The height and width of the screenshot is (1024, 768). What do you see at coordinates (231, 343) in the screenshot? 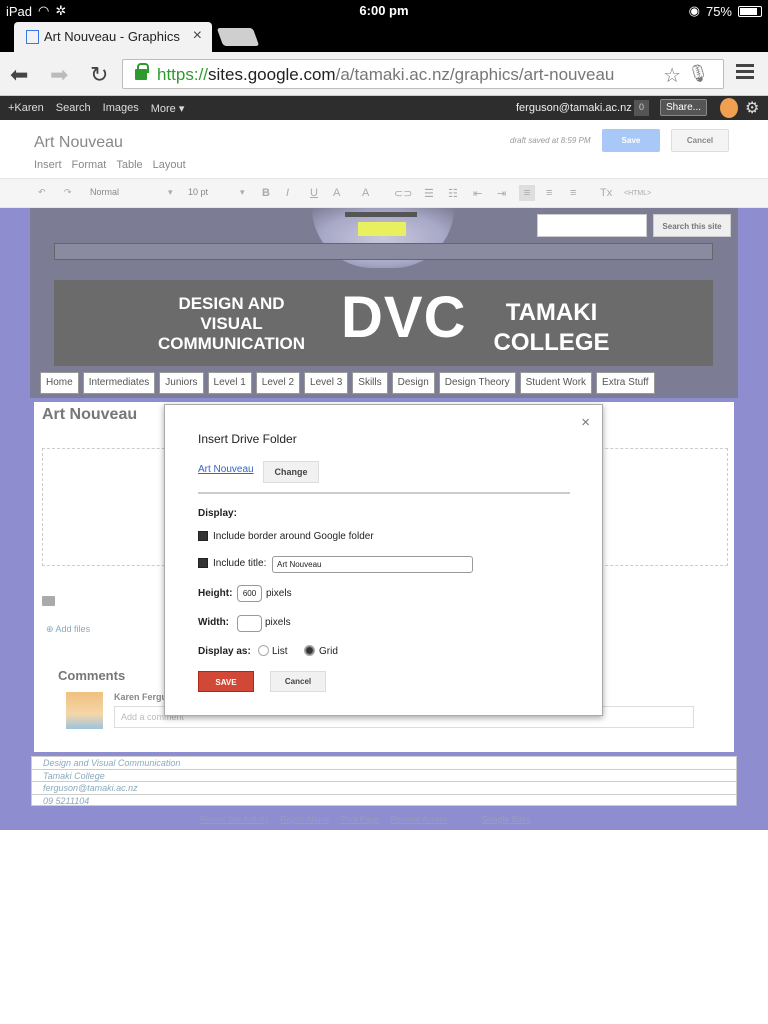
I see `banner-line: COMMUNICATION` at bounding box center [231, 343].